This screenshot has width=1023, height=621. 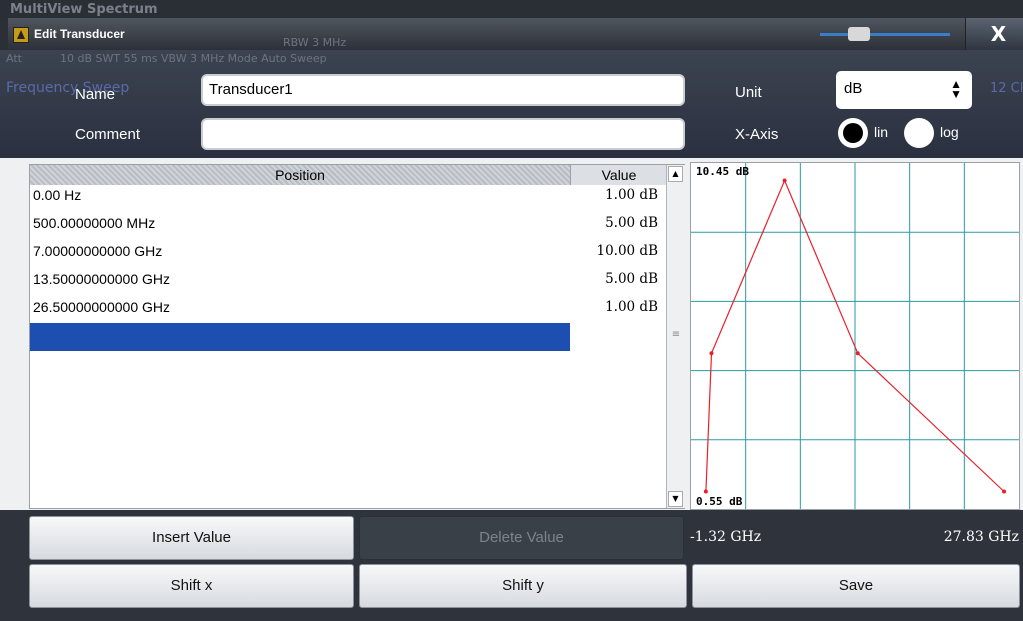 What do you see at coordinates (191, 538) in the screenshot?
I see `insert-value-button: Insert Value` at bounding box center [191, 538].